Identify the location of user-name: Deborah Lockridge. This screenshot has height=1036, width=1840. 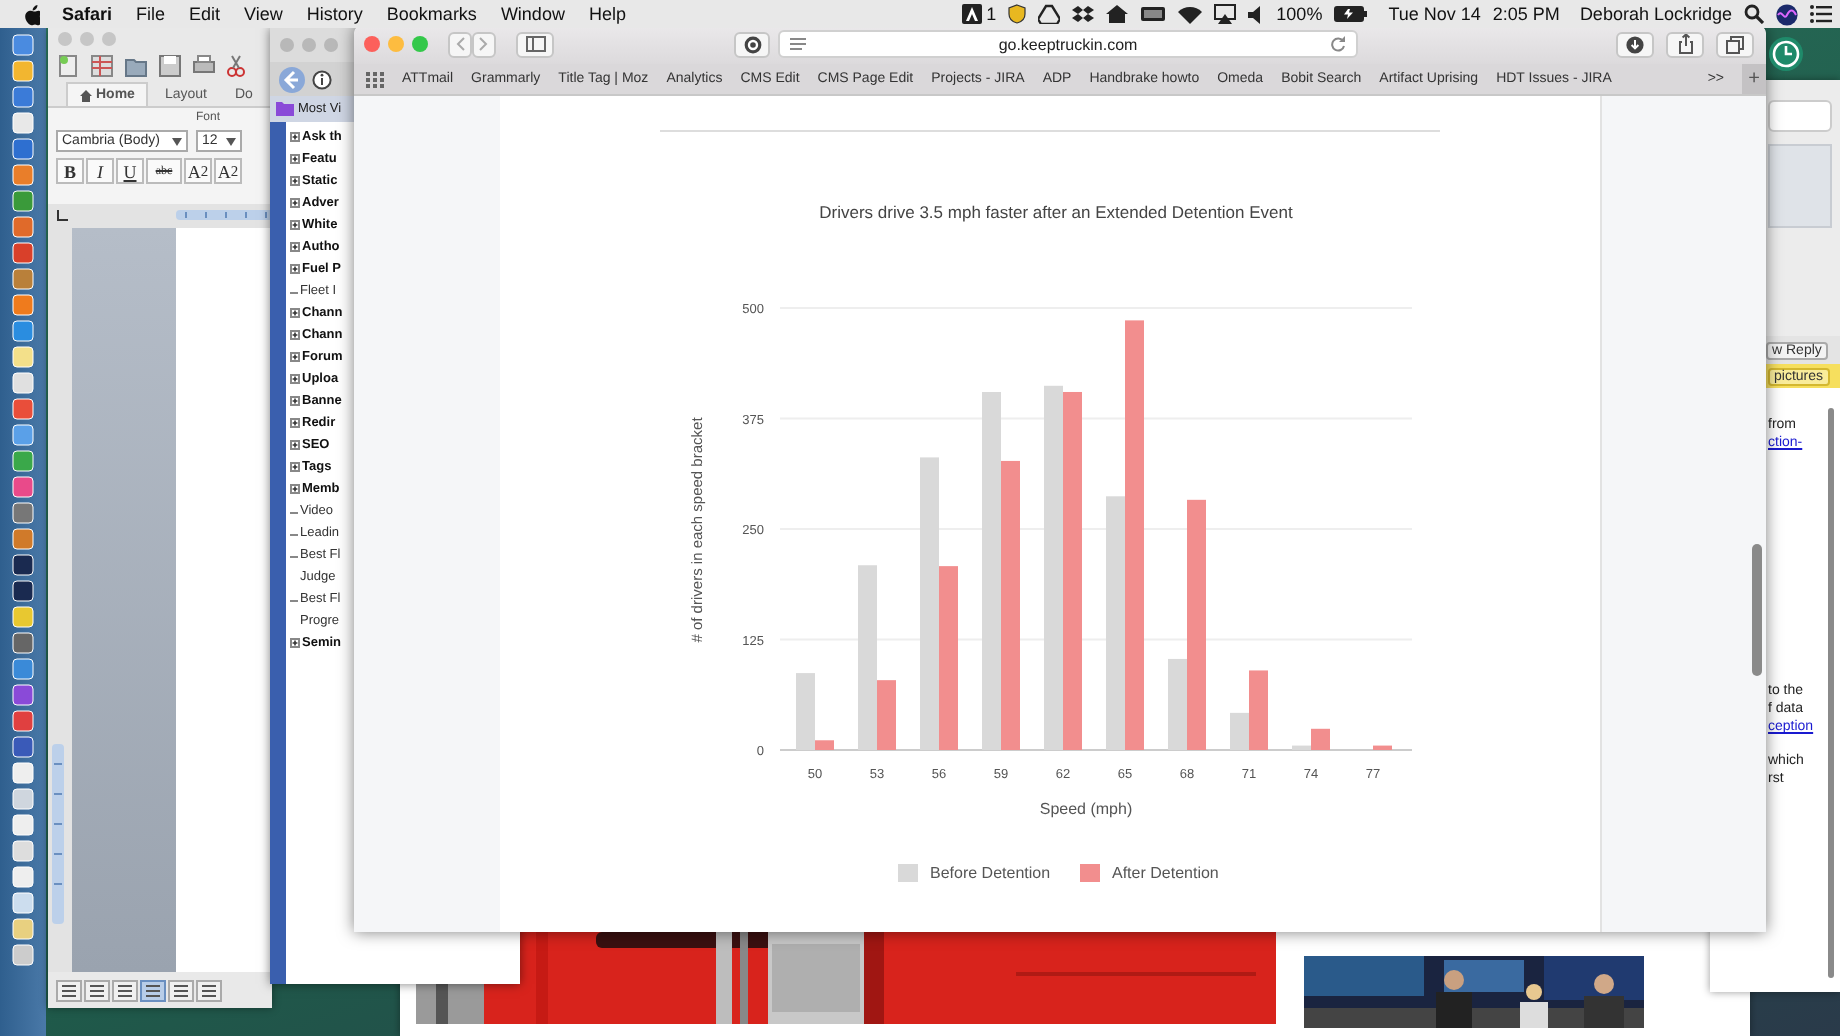
(1655, 14).